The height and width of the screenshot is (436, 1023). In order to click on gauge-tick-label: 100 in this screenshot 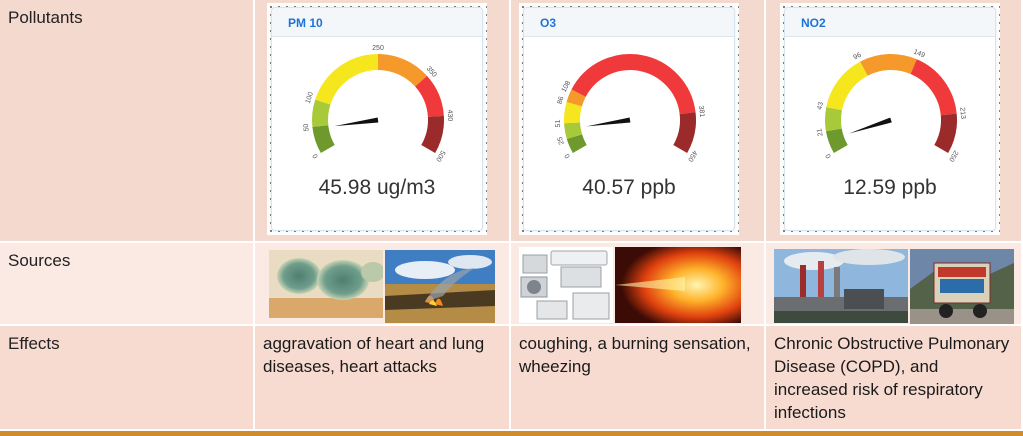, I will do `click(310, 97)`.